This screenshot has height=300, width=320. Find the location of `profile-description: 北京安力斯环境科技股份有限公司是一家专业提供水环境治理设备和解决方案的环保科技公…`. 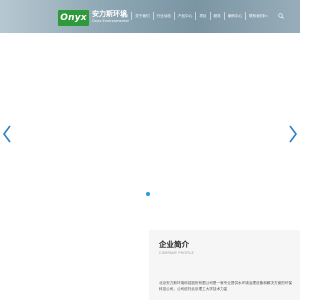

profile-description: 北京安力斯环境科技股份有限公司是一家专业提供水环境治理设备和解决方案的环保科技公… is located at coordinates (225, 286).